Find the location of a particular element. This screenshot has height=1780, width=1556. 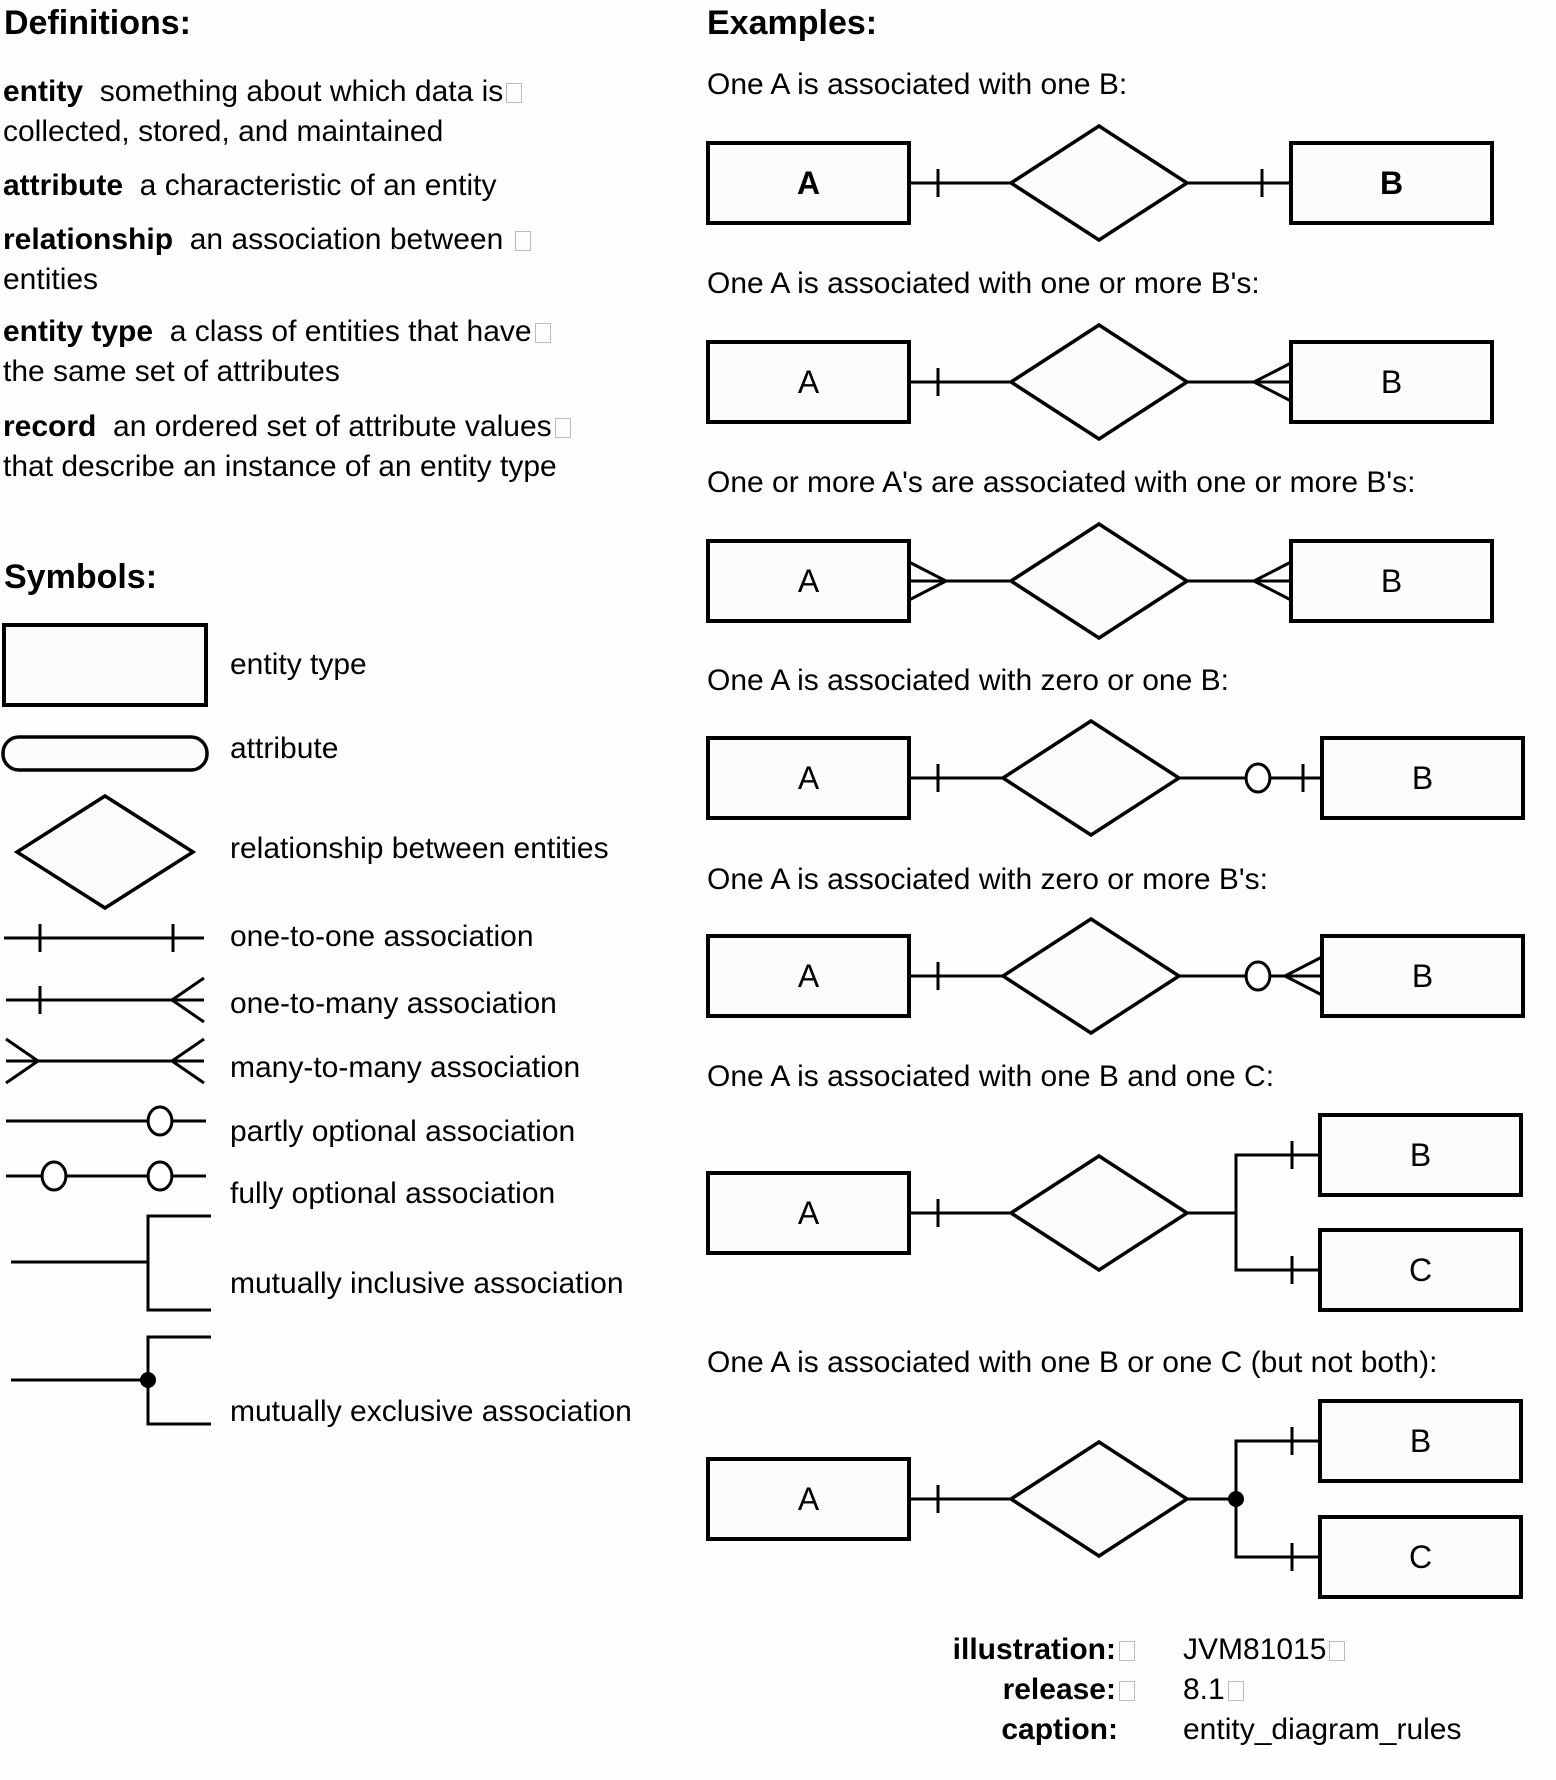

meta-key-caption: caption: is located at coordinates (1059, 1729).